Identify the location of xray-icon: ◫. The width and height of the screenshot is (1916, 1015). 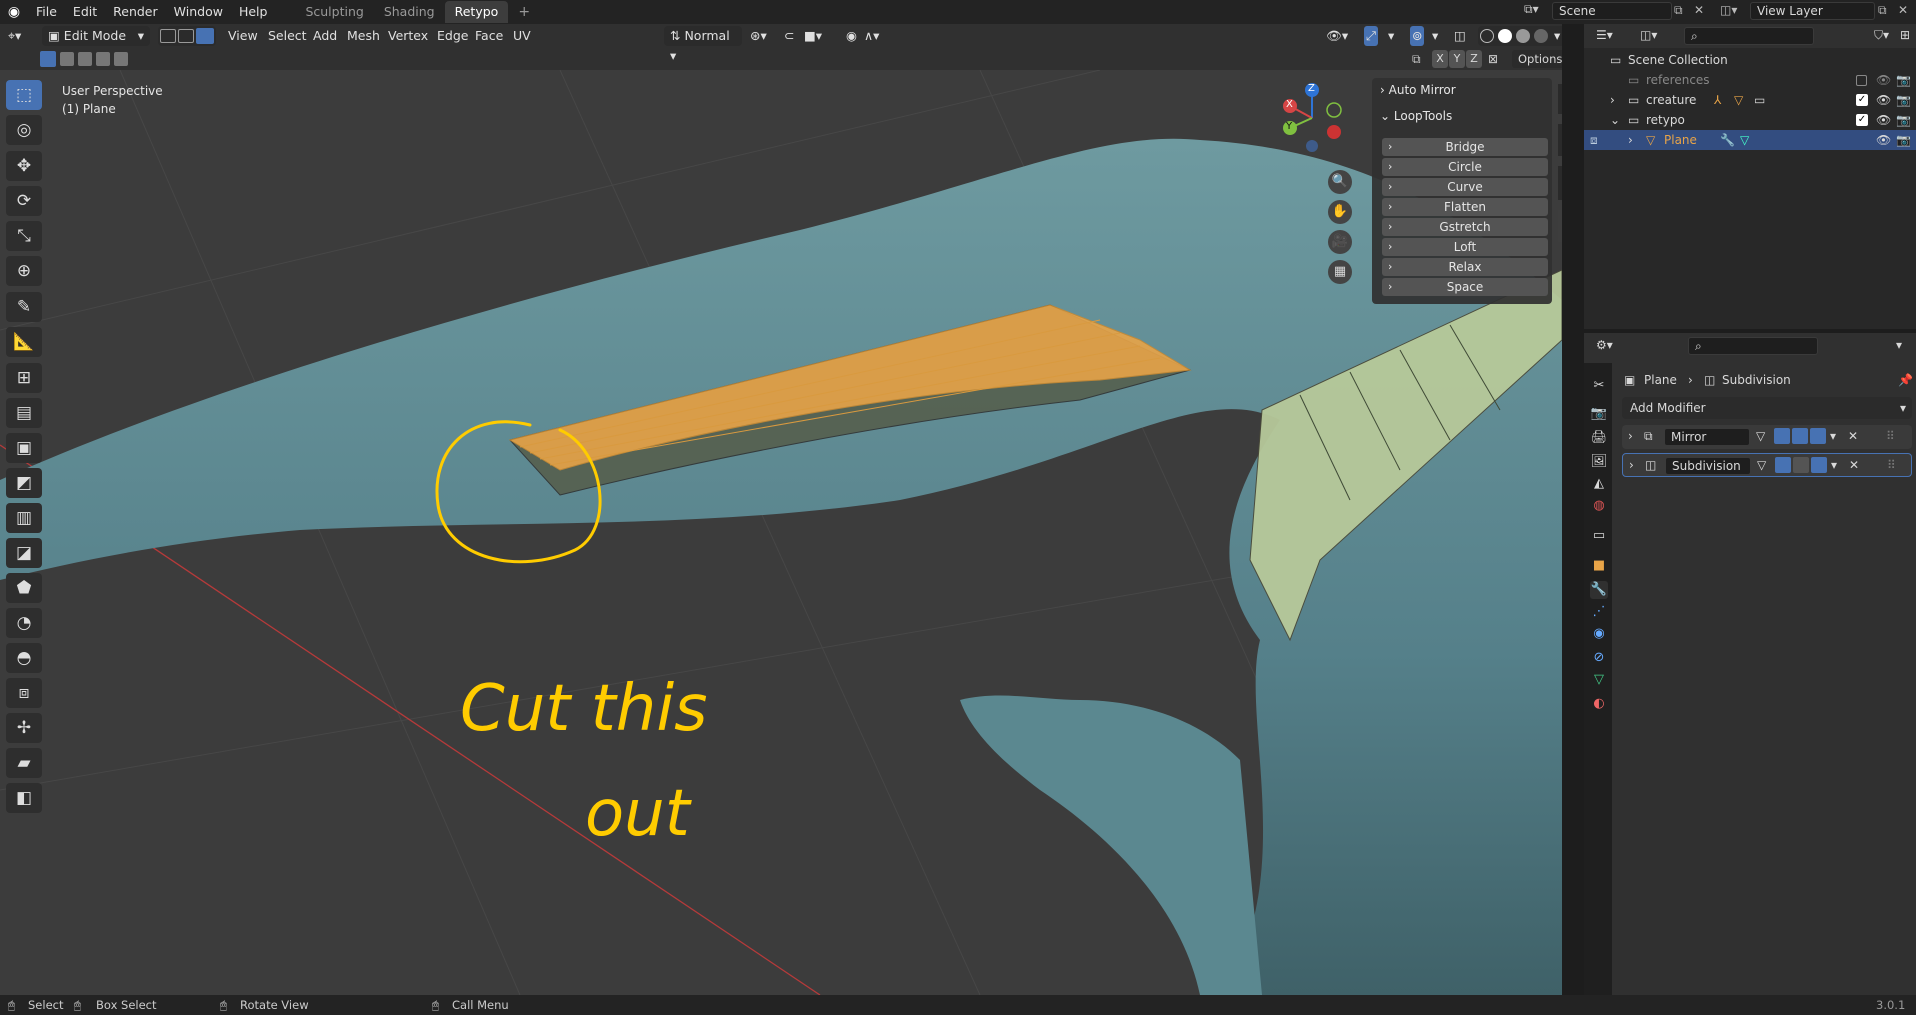
(1460, 36).